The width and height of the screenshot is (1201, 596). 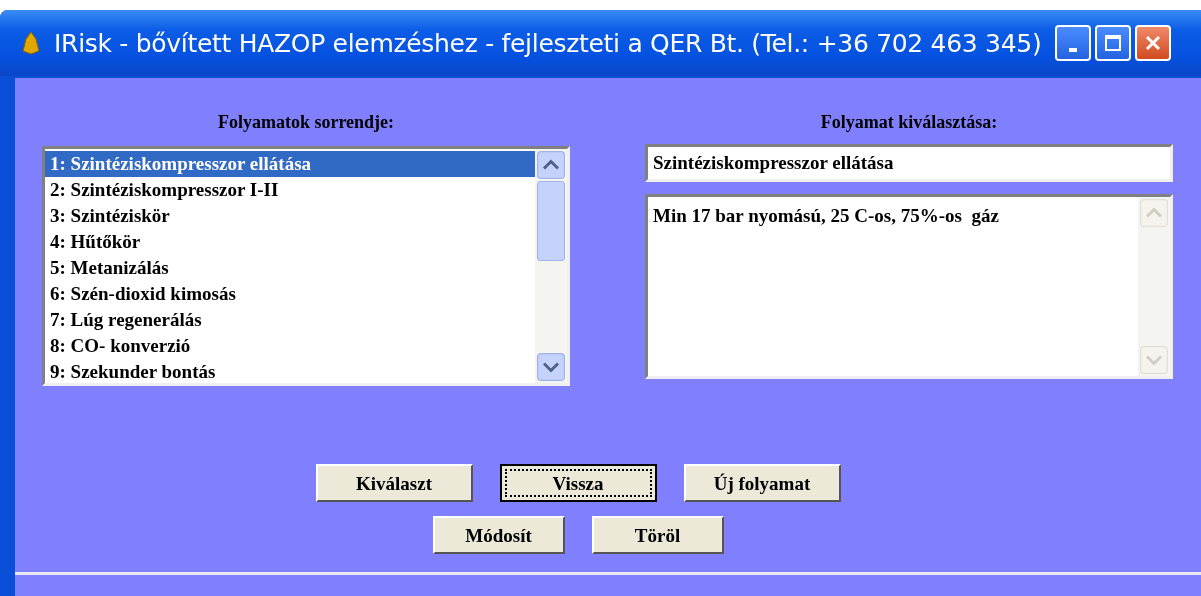 I want to click on minimize-button, so click(x=1073, y=43).